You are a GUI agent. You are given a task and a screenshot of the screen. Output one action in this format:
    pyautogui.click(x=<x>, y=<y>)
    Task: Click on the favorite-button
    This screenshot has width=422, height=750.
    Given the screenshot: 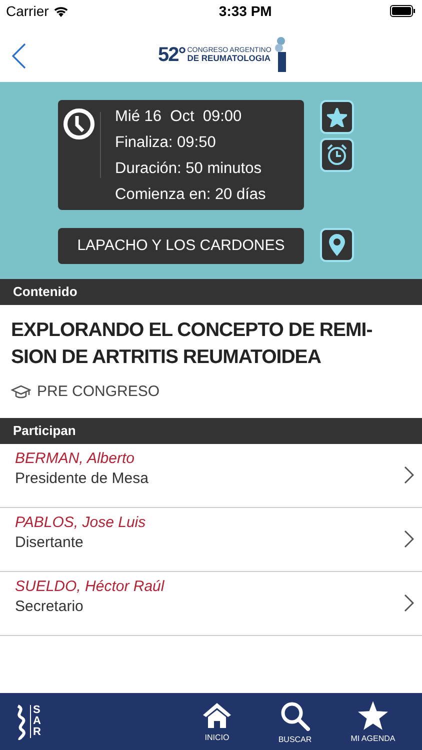 What is the action you would take?
    pyautogui.click(x=337, y=117)
    